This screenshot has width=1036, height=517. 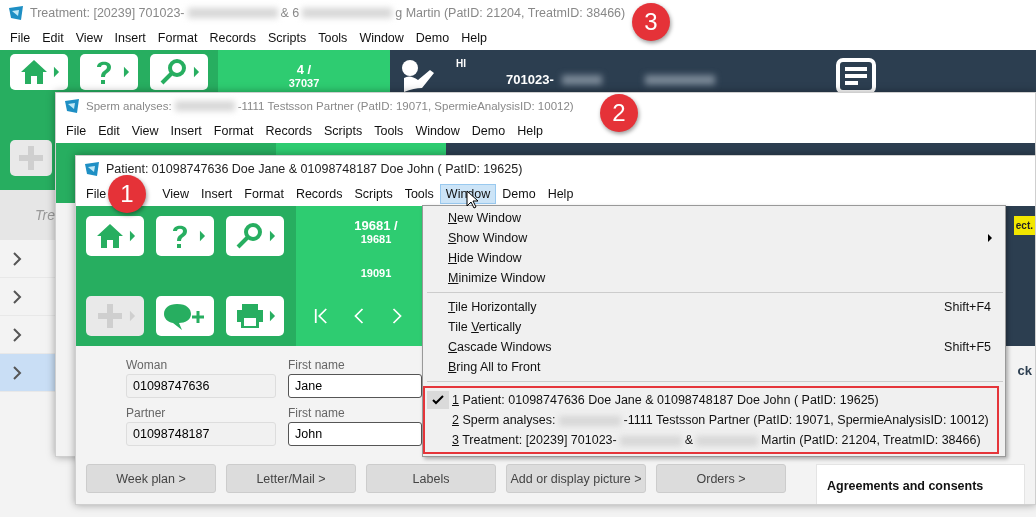 What do you see at coordinates (146, 413) in the screenshot?
I see `field-label: Partner` at bounding box center [146, 413].